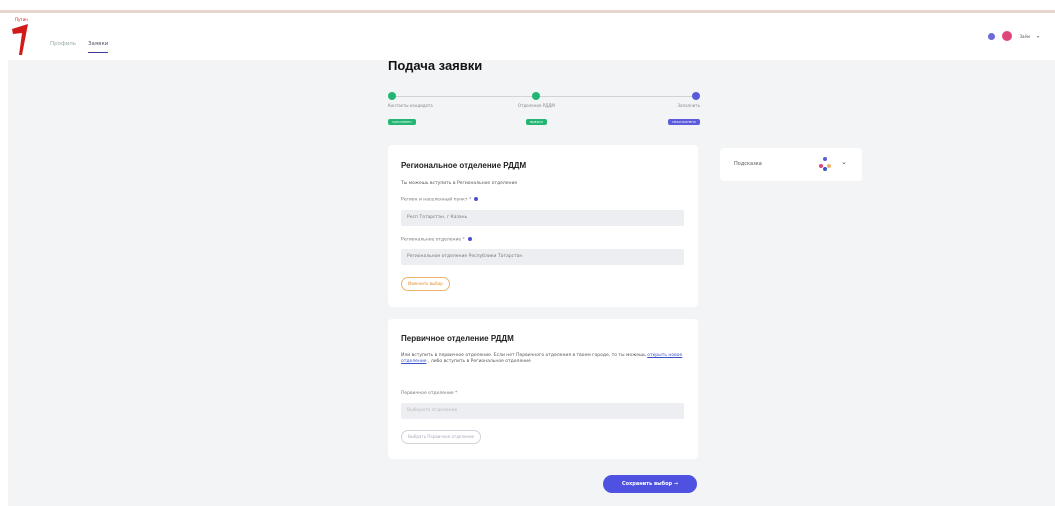  What do you see at coordinates (429, 393) in the screenshot?
I see `primary-dept-label: Первичное отделение *` at bounding box center [429, 393].